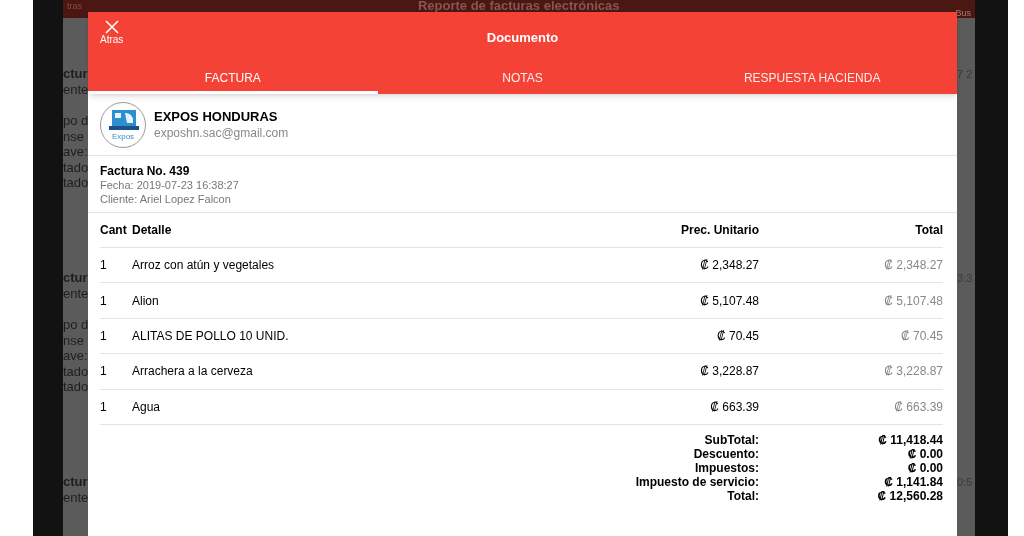 The height and width of the screenshot is (536, 1024). I want to click on column-header: Detalle, so click(152, 230).